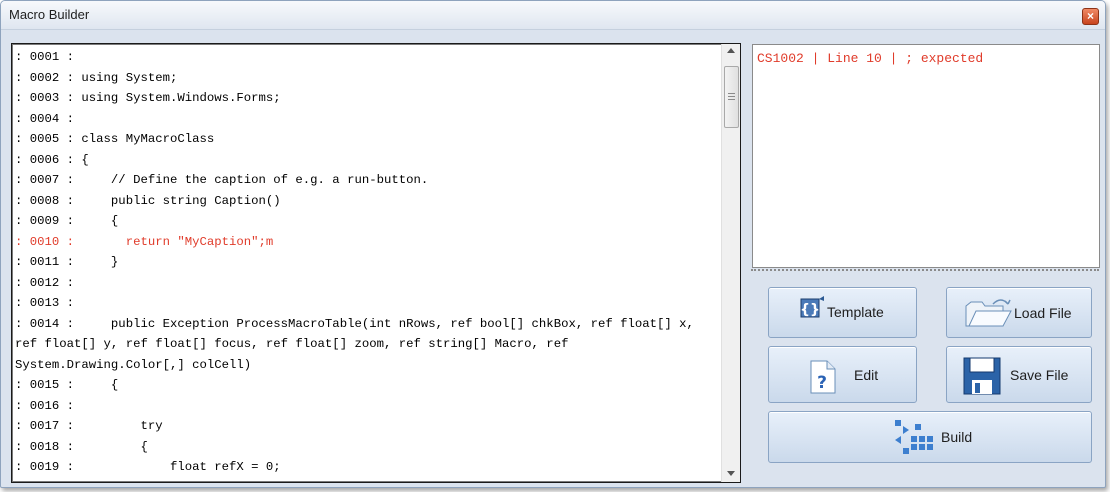 This screenshot has width=1110, height=492. What do you see at coordinates (367, 480) in the screenshot?
I see `code-line: : 0020 : float refY = 0;` at bounding box center [367, 480].